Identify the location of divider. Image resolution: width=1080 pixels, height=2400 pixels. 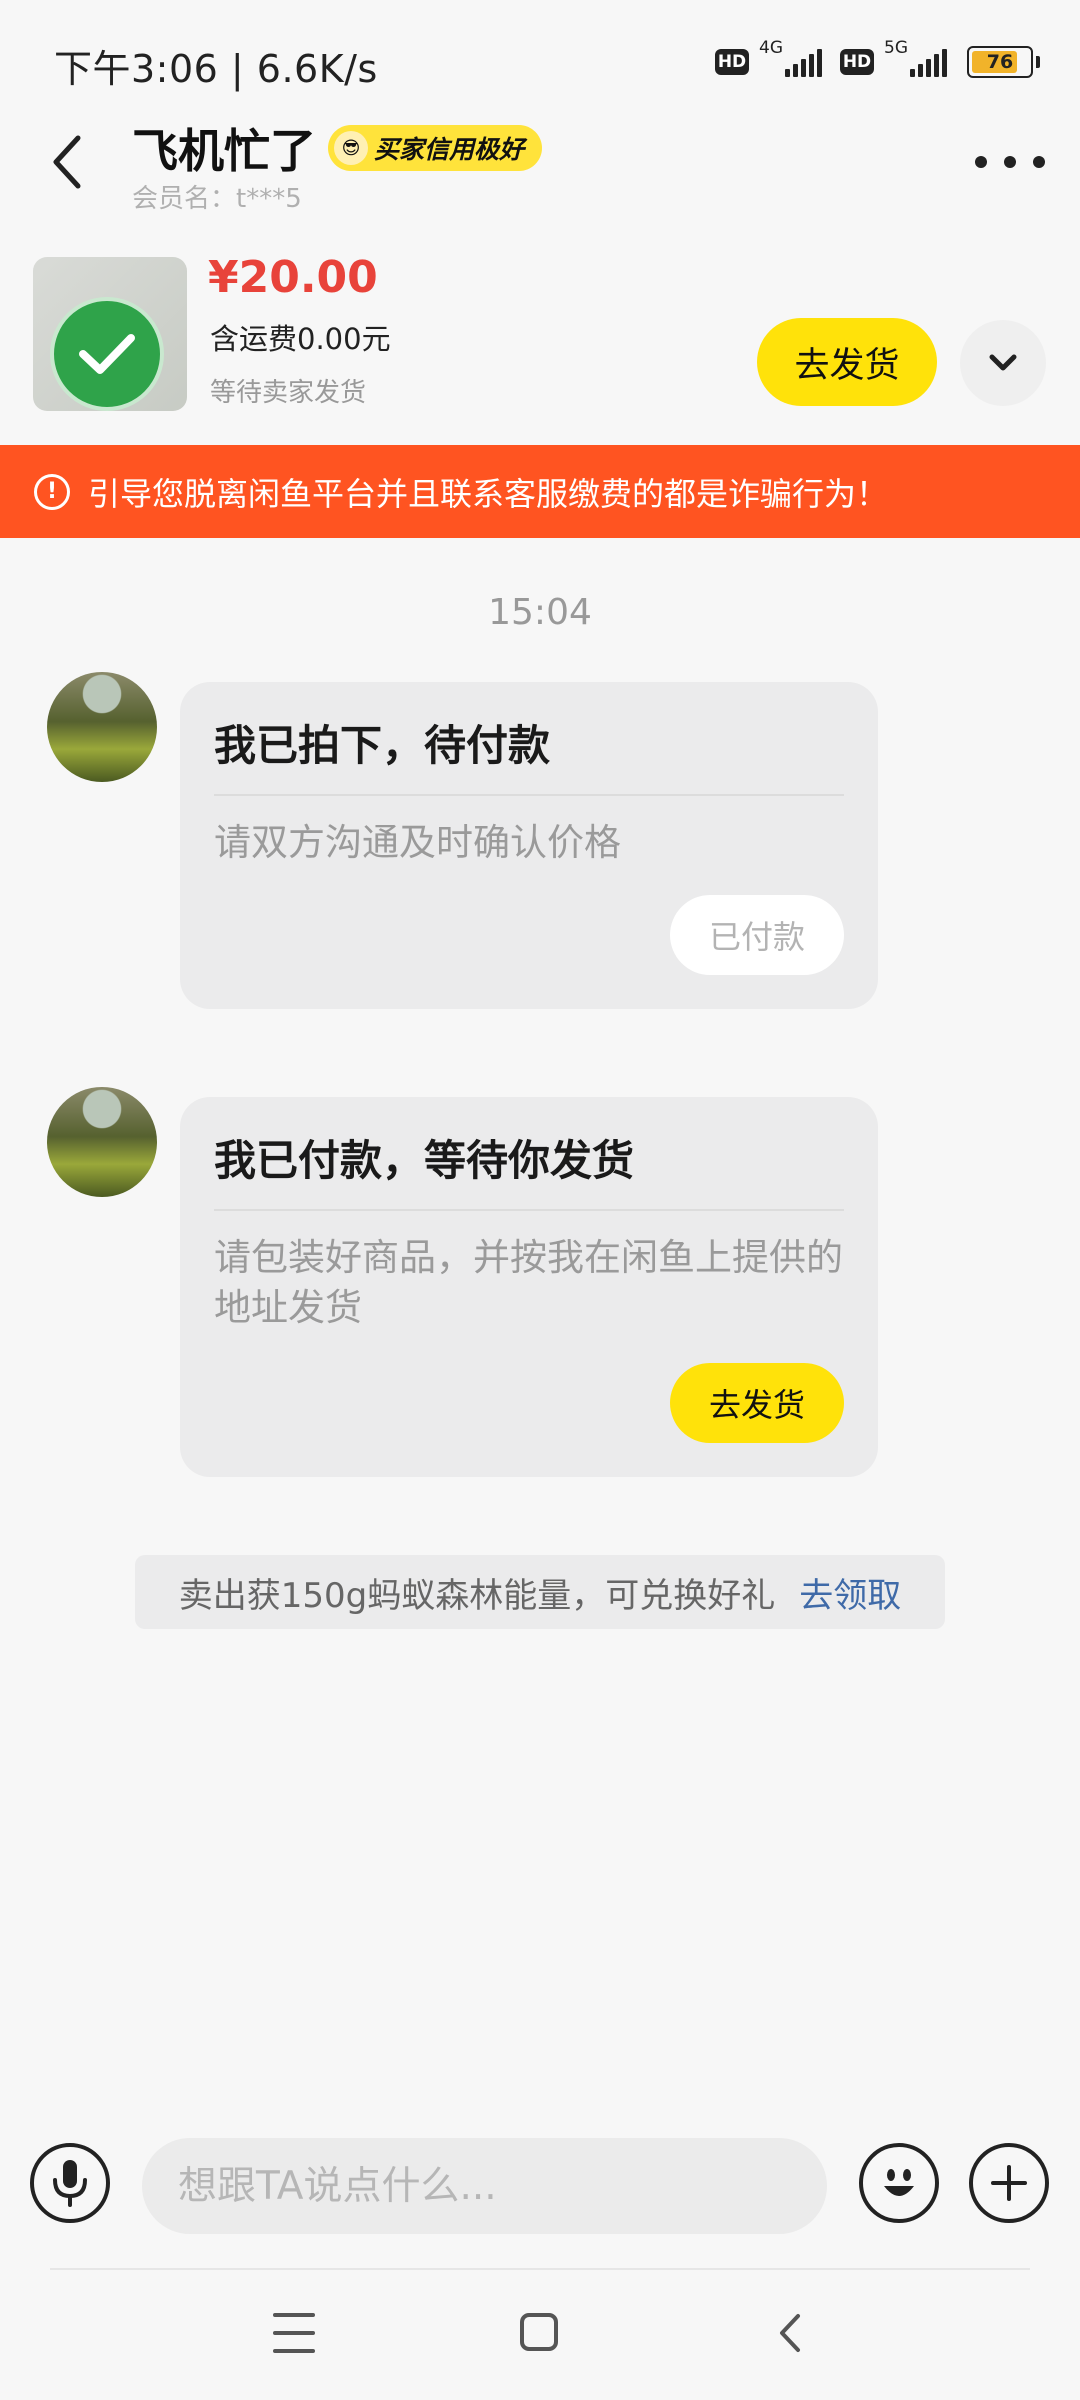
(540, 2269).